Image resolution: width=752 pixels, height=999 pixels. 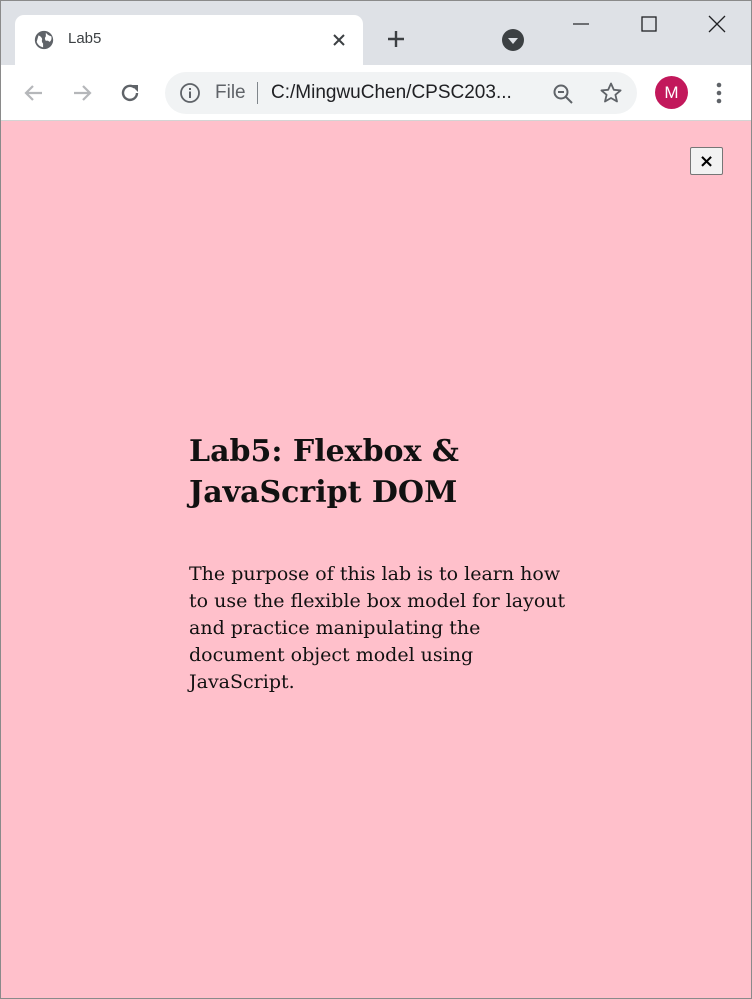 What do you see at coordinates (324, 472) in the screenshot?
I see `page-title: Lab5: Flexbox & JavaScript DOM` at bounding box center [324, 472].